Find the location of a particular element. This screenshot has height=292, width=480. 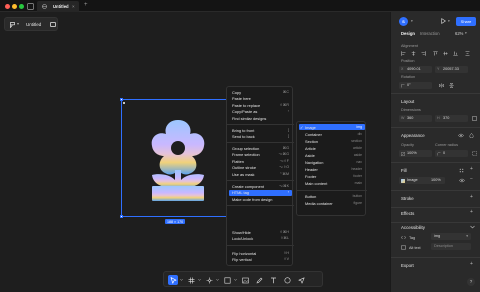

menu-item-frame-selection: Frame selection ⌥⌘G is located at coordinates (260, 155).